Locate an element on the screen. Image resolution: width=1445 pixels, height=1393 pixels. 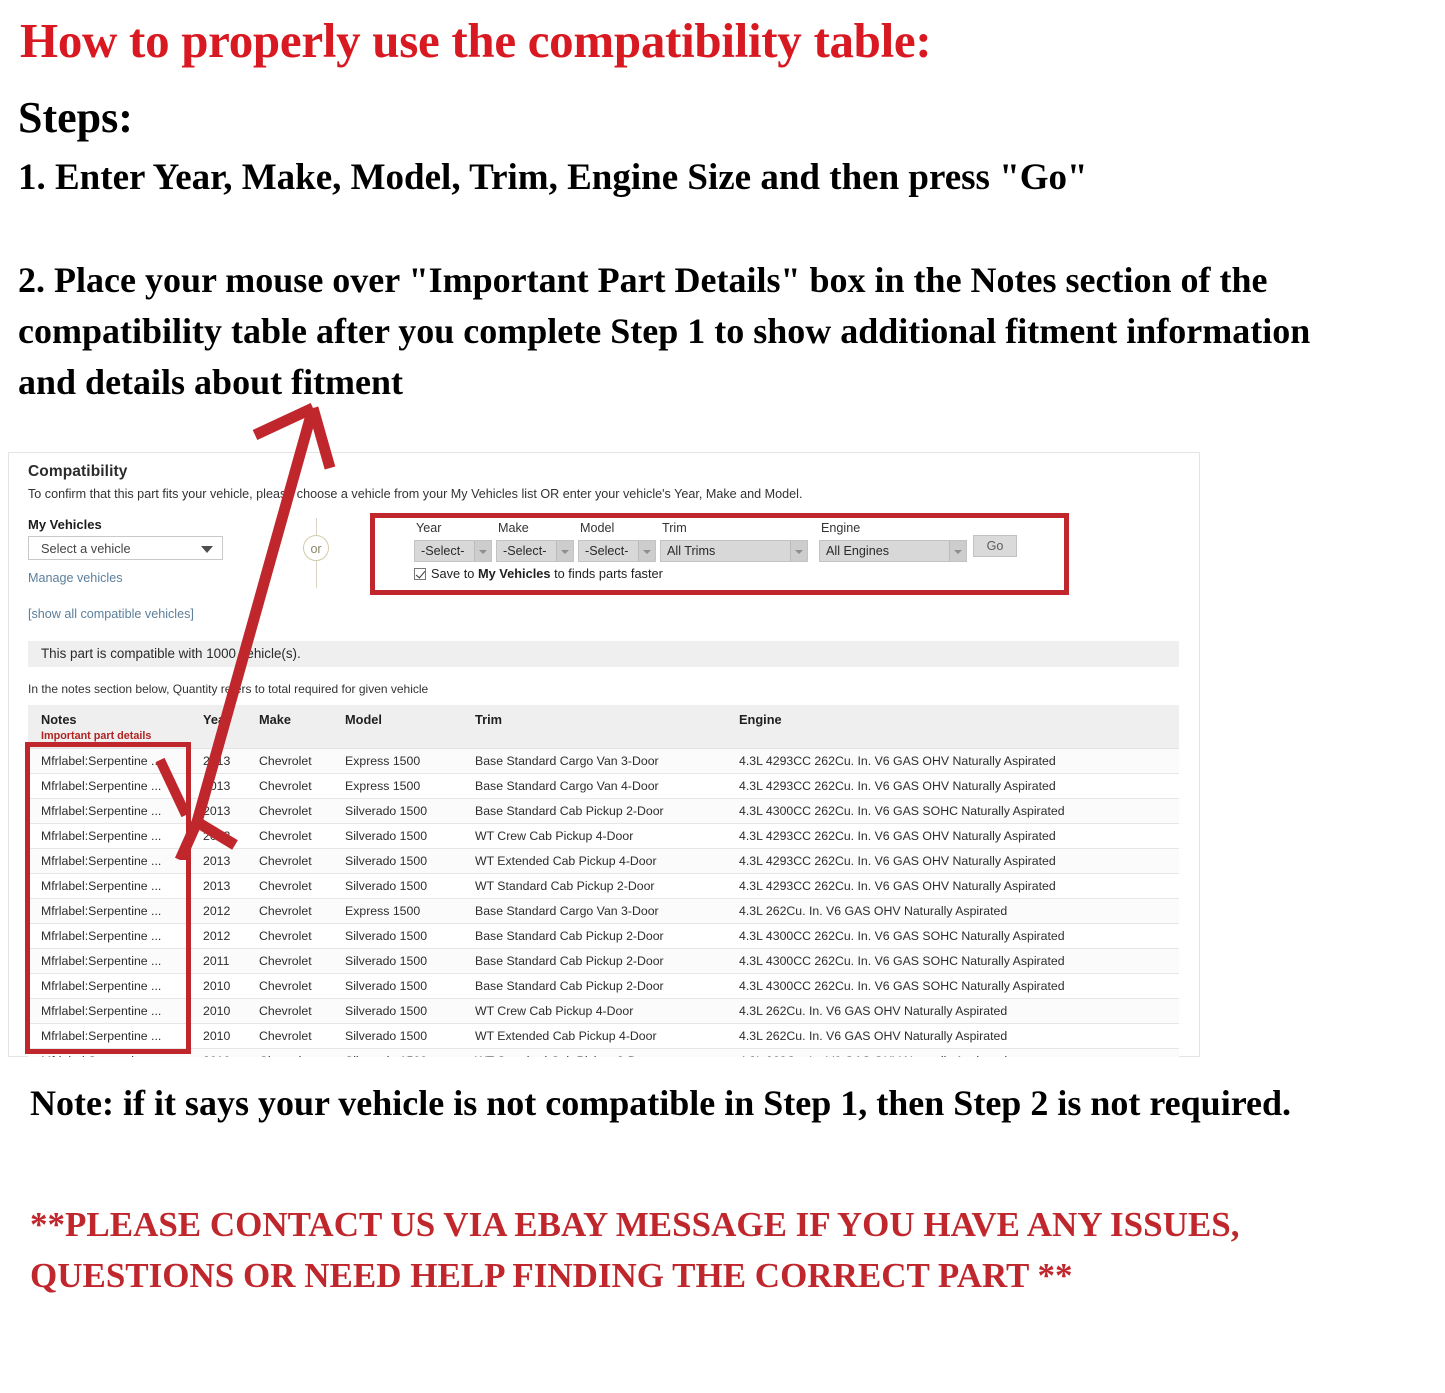
cell-year: 2012 is located at coordinates (218, 911).